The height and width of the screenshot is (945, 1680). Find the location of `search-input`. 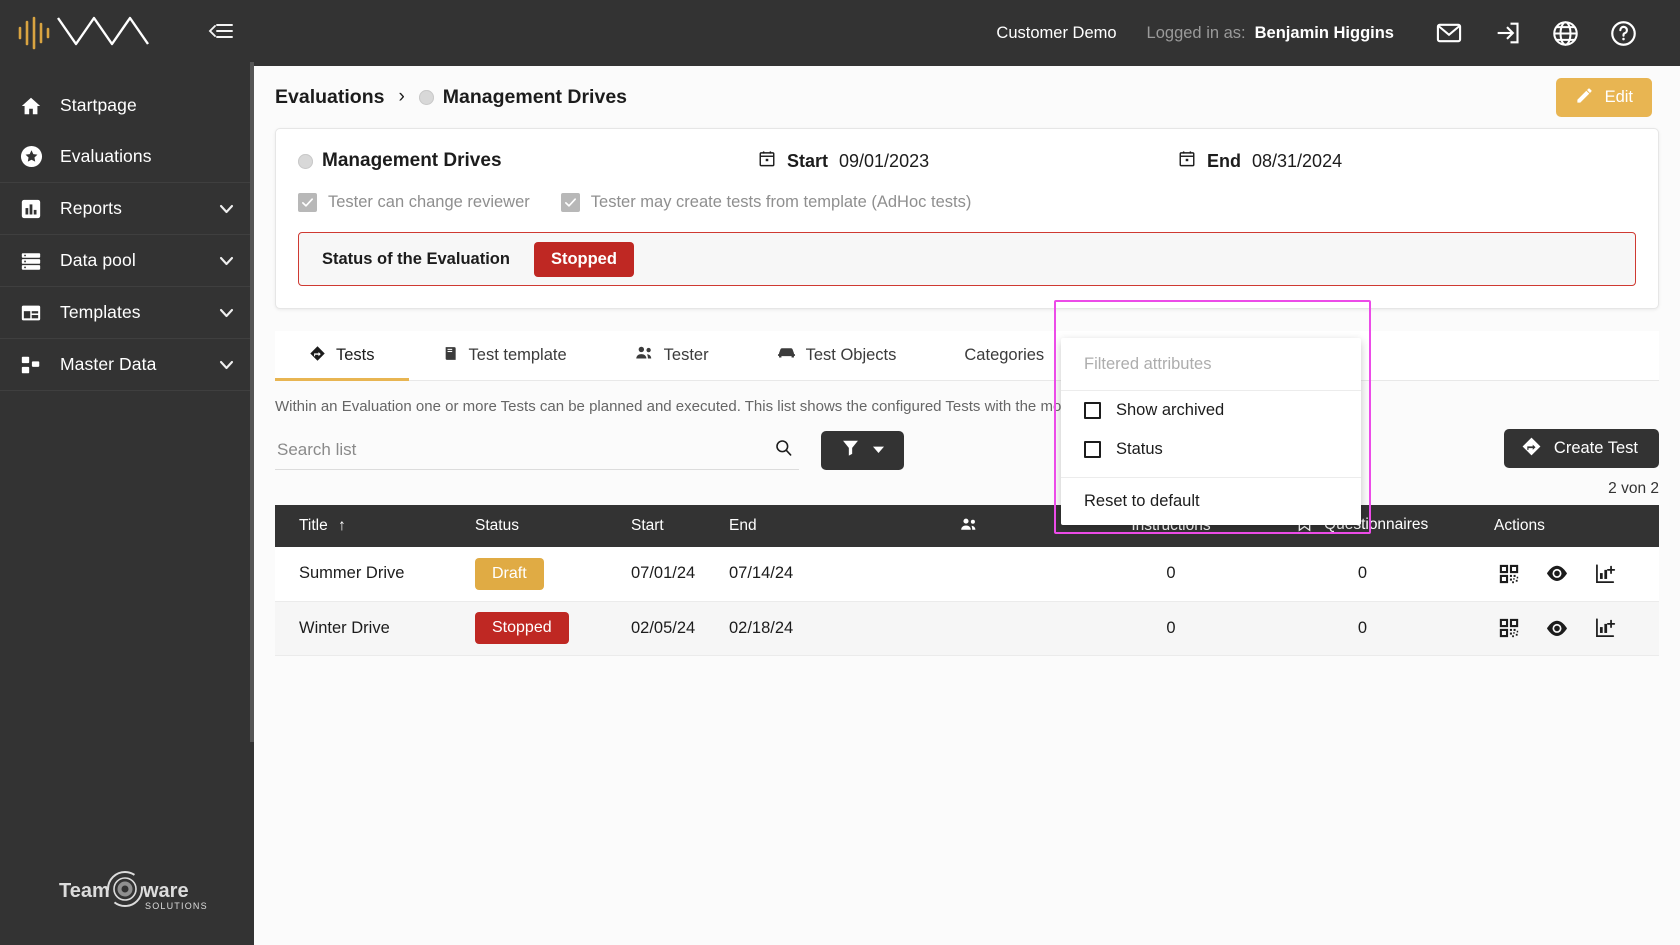

search-input is located at coordinates (512, 449).